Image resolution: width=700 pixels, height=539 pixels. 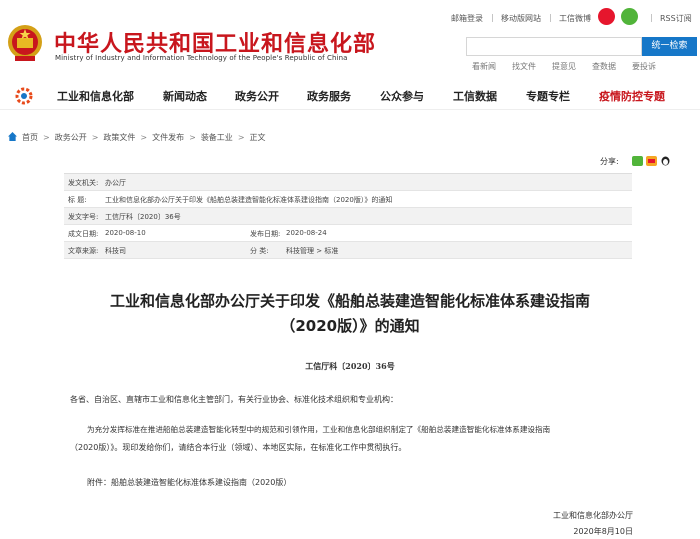 I want to click on info-label: 发文机关:, so click(x=83, y=183).